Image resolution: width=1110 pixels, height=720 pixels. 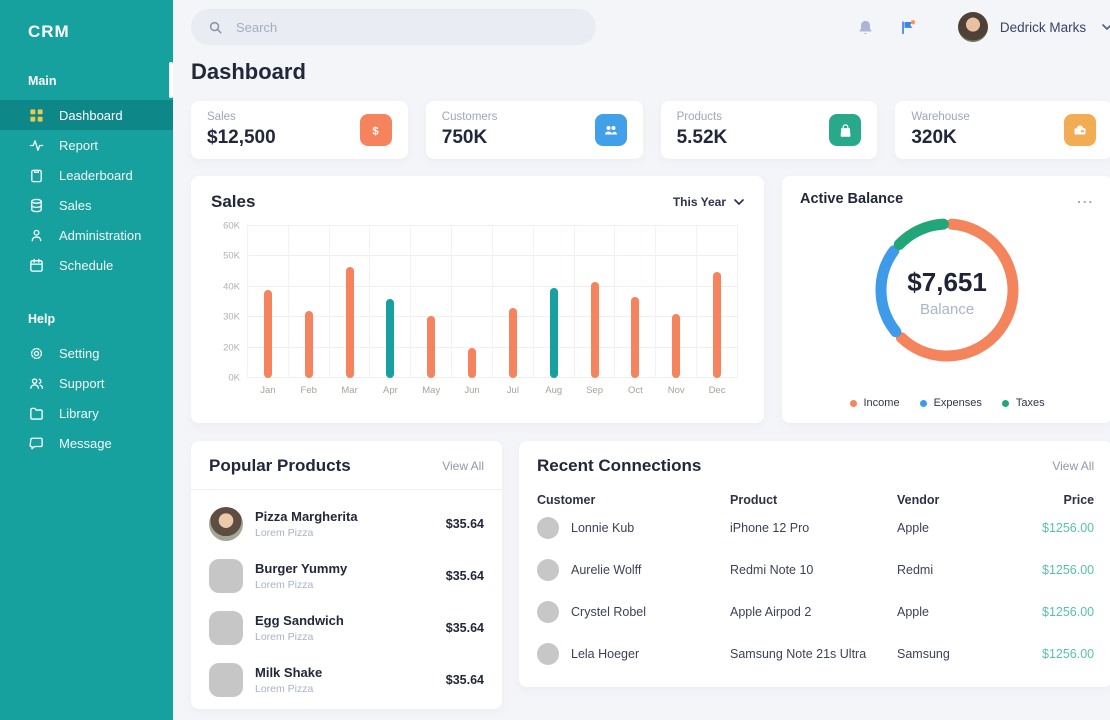 I want to click on product-info: Burger Yummy Lorem Pizza, so click(x=301, y=576).